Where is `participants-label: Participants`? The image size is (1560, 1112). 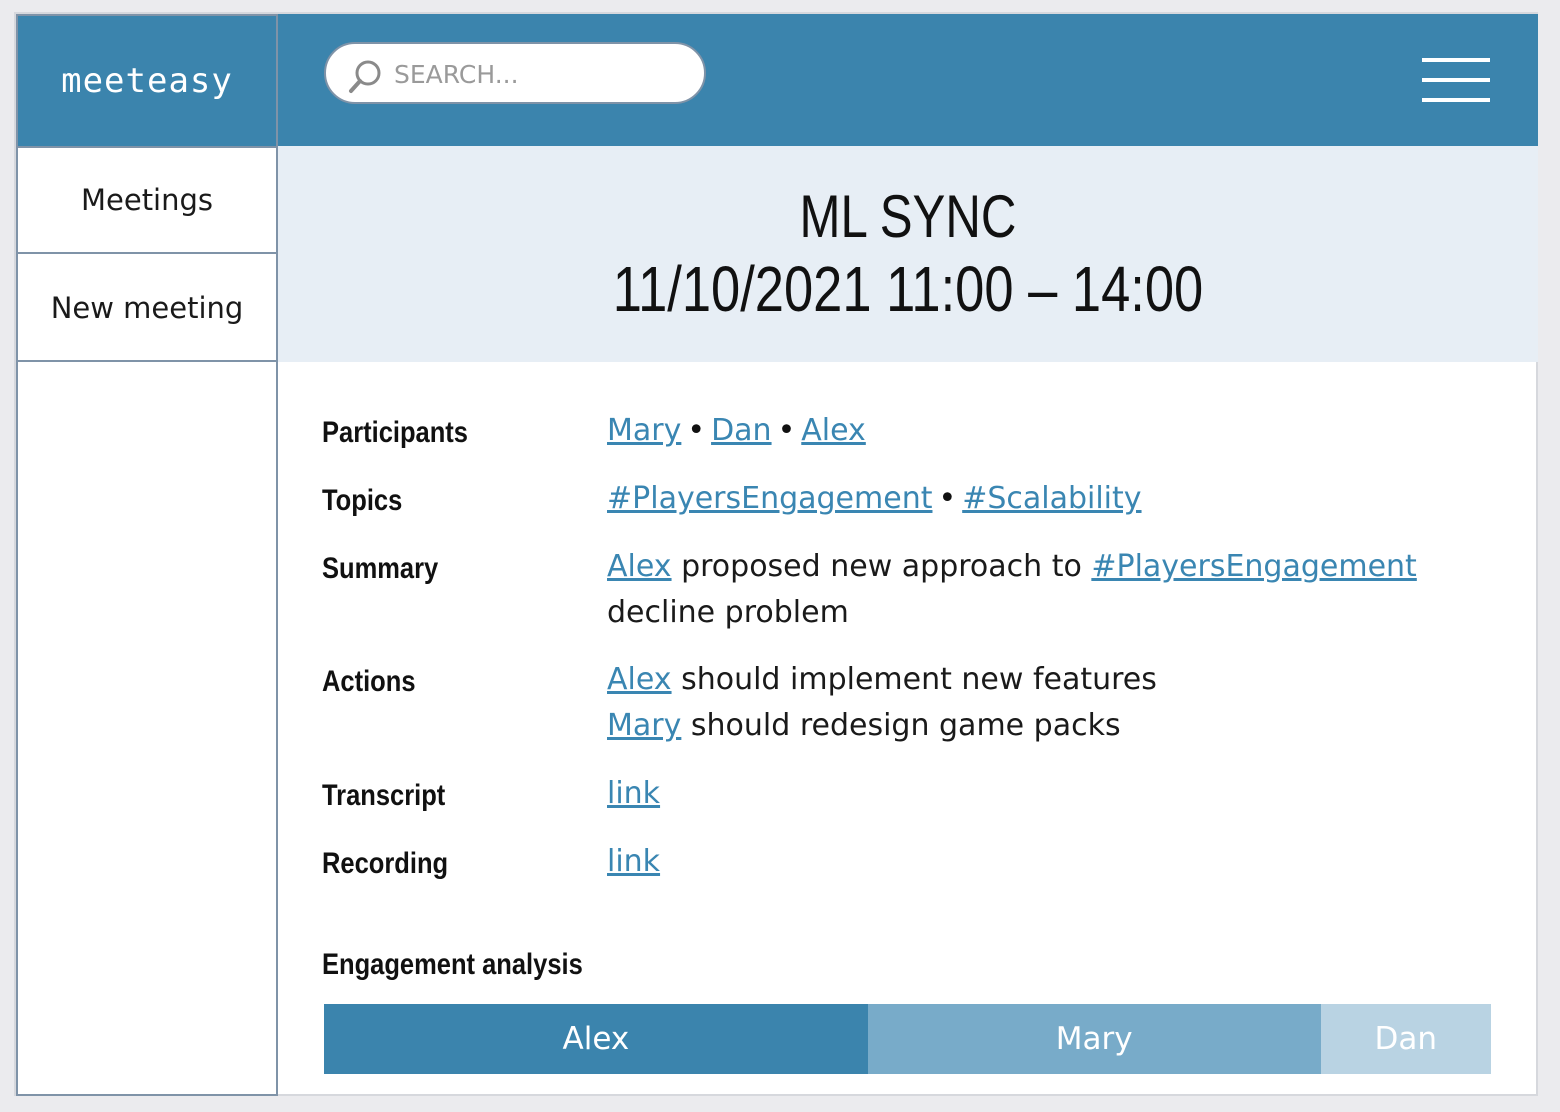 participants-label: Participants is located at coordinates (395, 432).